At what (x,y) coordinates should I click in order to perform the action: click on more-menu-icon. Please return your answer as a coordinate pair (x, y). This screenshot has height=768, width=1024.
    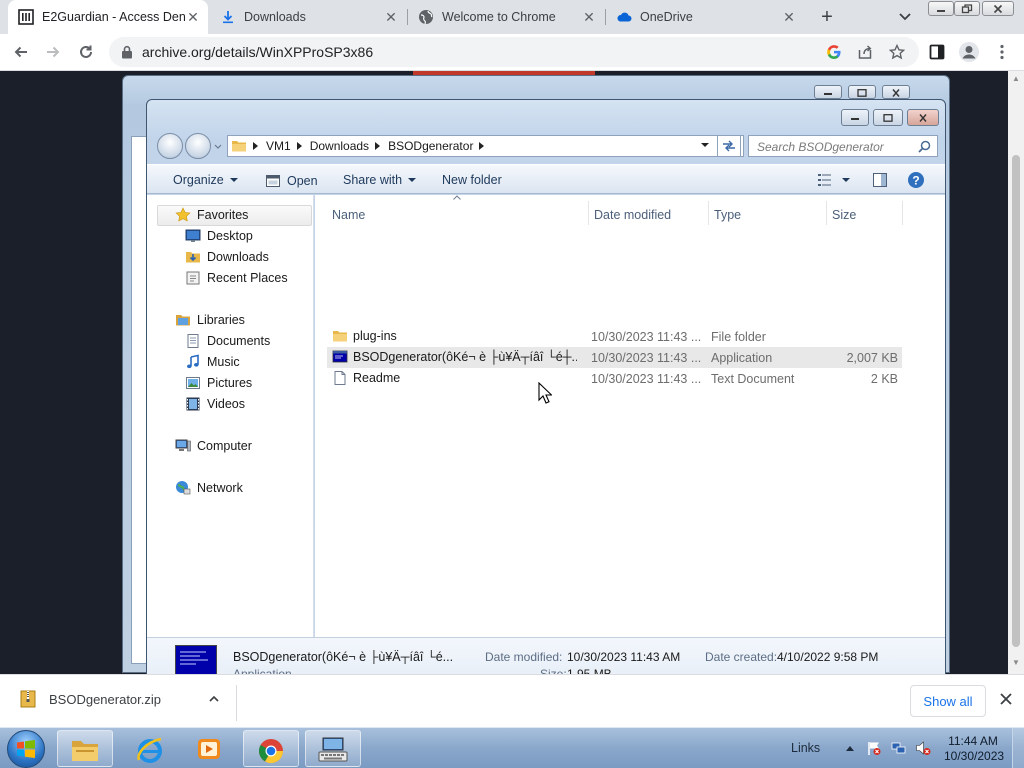
    Looking at the image, I should click on (1002, 52).